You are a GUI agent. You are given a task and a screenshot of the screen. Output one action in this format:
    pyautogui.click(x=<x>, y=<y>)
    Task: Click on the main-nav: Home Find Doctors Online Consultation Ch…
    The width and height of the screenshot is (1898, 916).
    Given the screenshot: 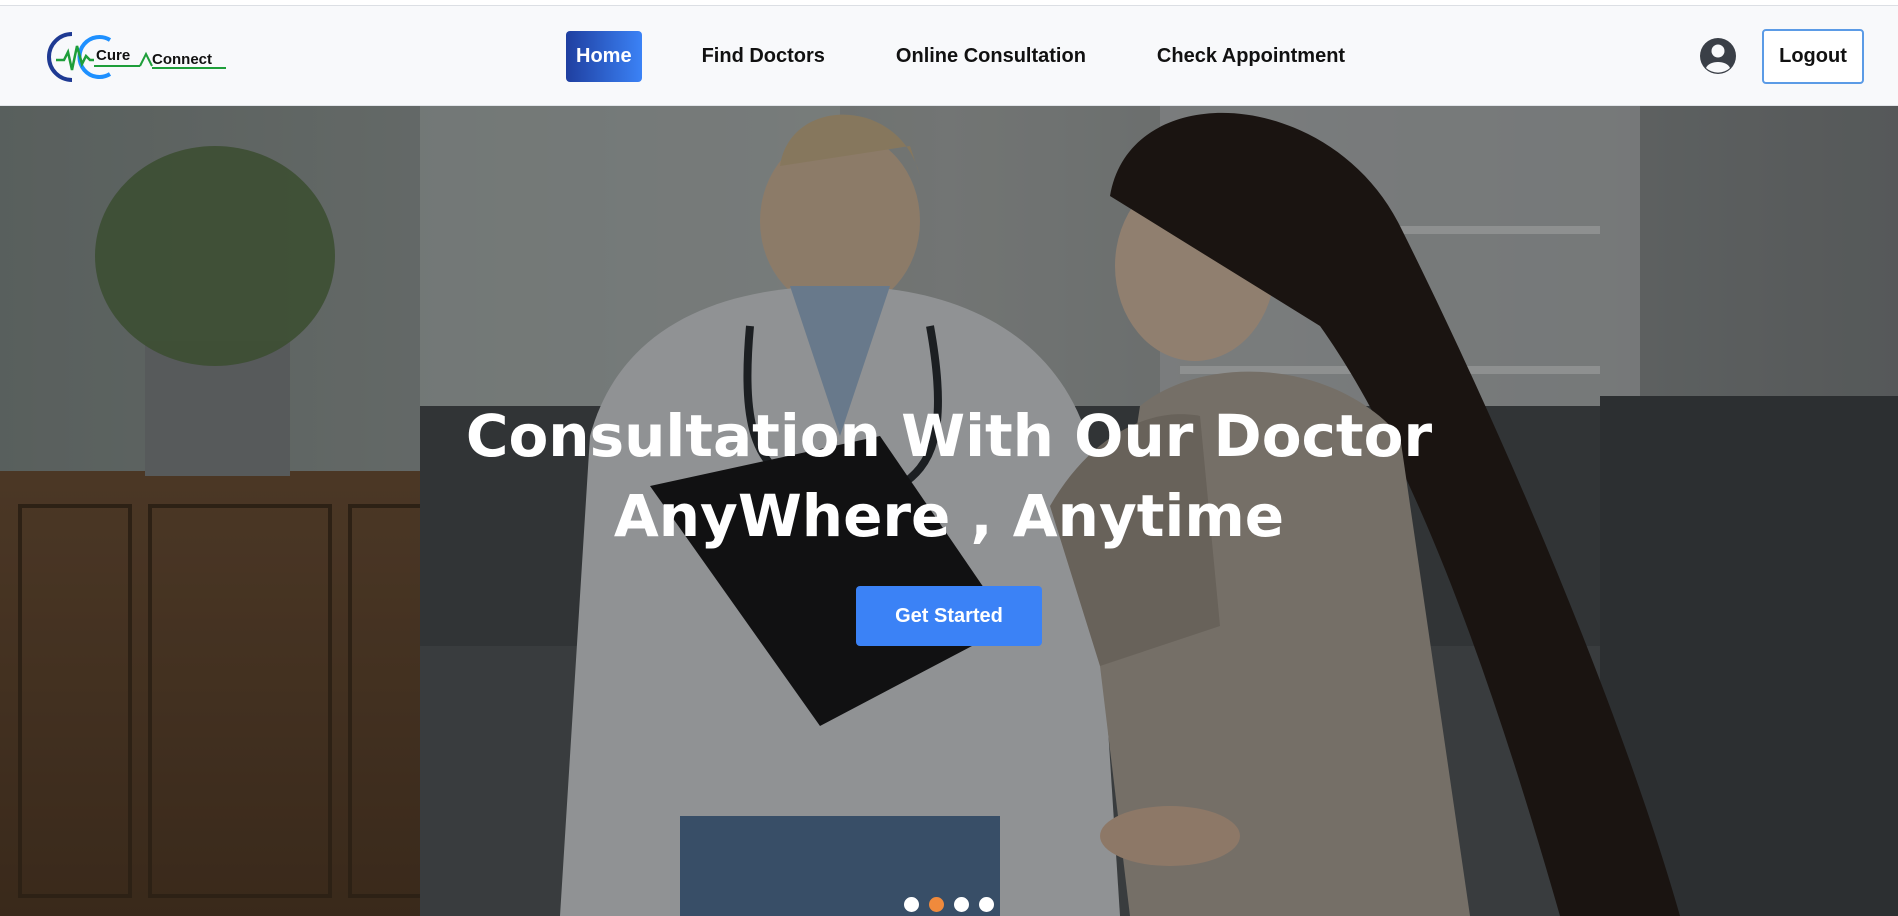 What is the action you would take?
    pyautogui.click(x=955, y=56)
    